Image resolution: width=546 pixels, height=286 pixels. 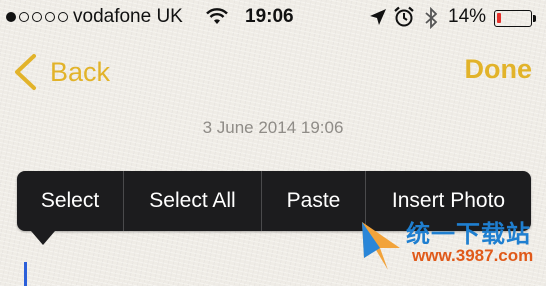 I want to click on context-menu-pointer, so click(x=43, y=238).